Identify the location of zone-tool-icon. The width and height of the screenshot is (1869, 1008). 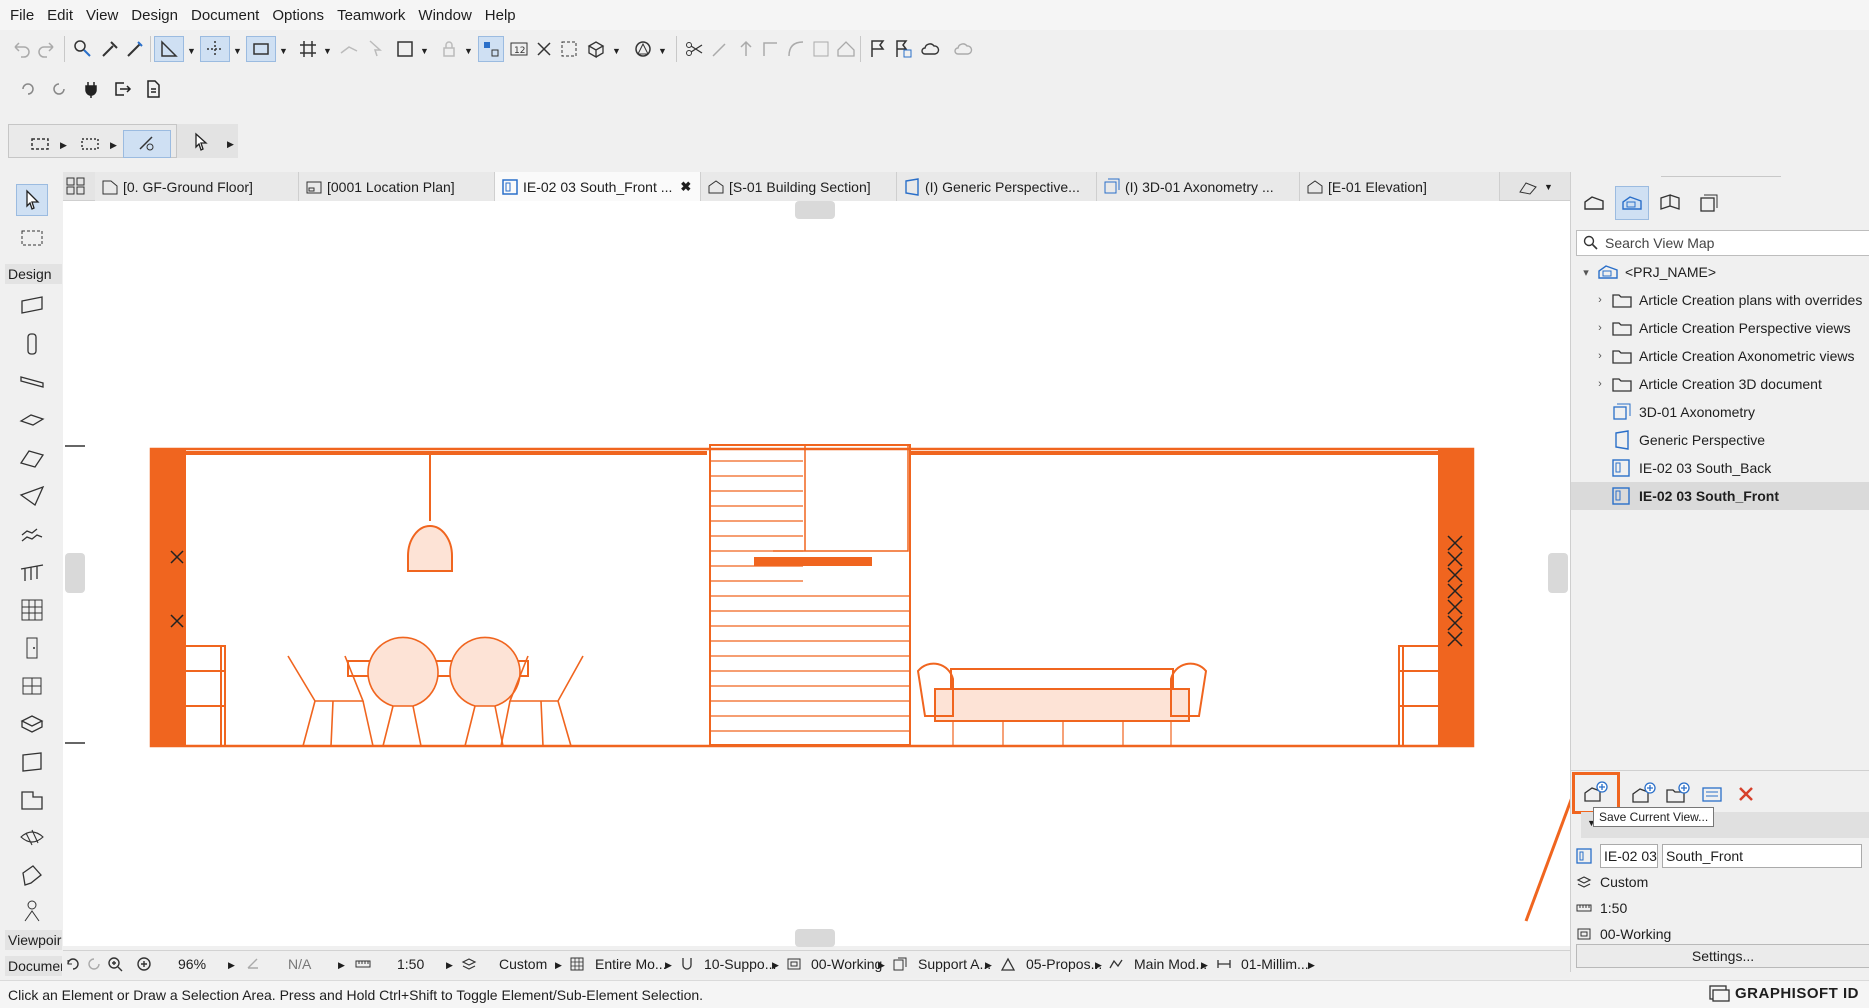
(32, 762).